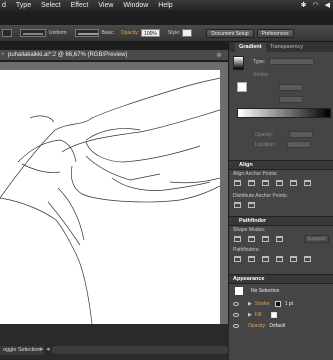 Image resolution: width=333 pixels, height=360 pixels. I want to click on appearance-panel-title: Appearance, so click(249, 279).